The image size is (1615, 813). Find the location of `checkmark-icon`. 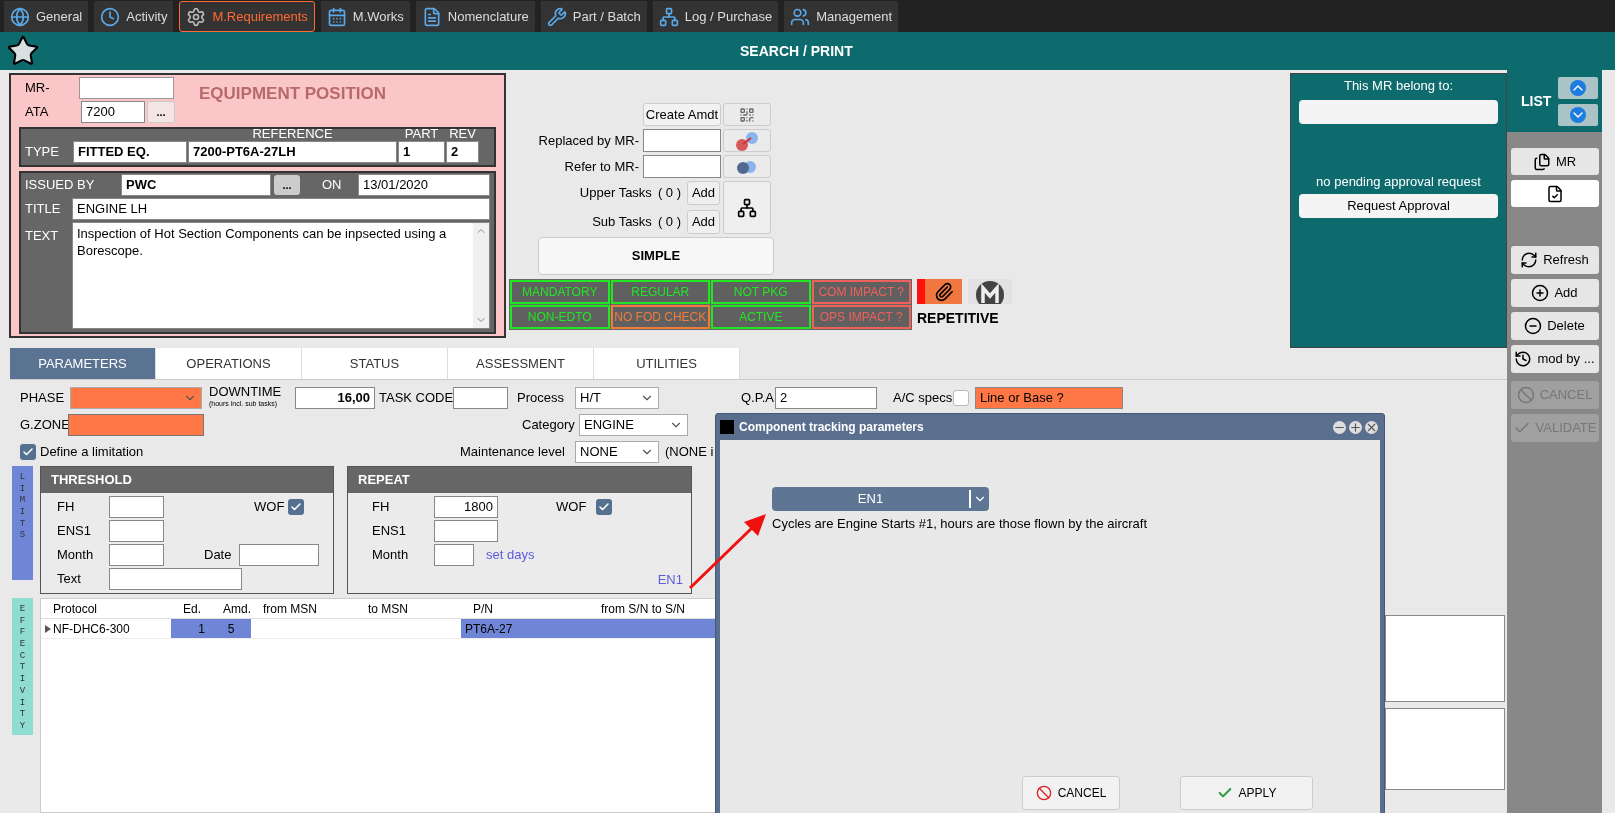

checkmark-icon is located at coordinates (604, 507).